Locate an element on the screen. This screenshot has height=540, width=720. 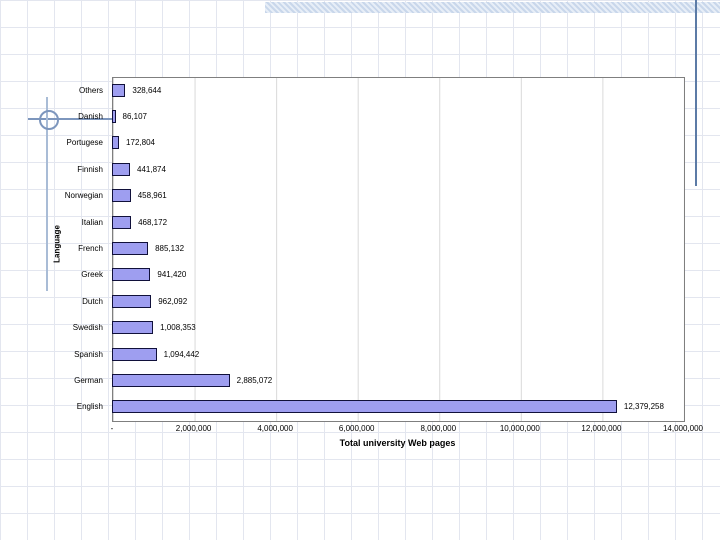
value-label: 172,804 is located at coordinates (140, 143).